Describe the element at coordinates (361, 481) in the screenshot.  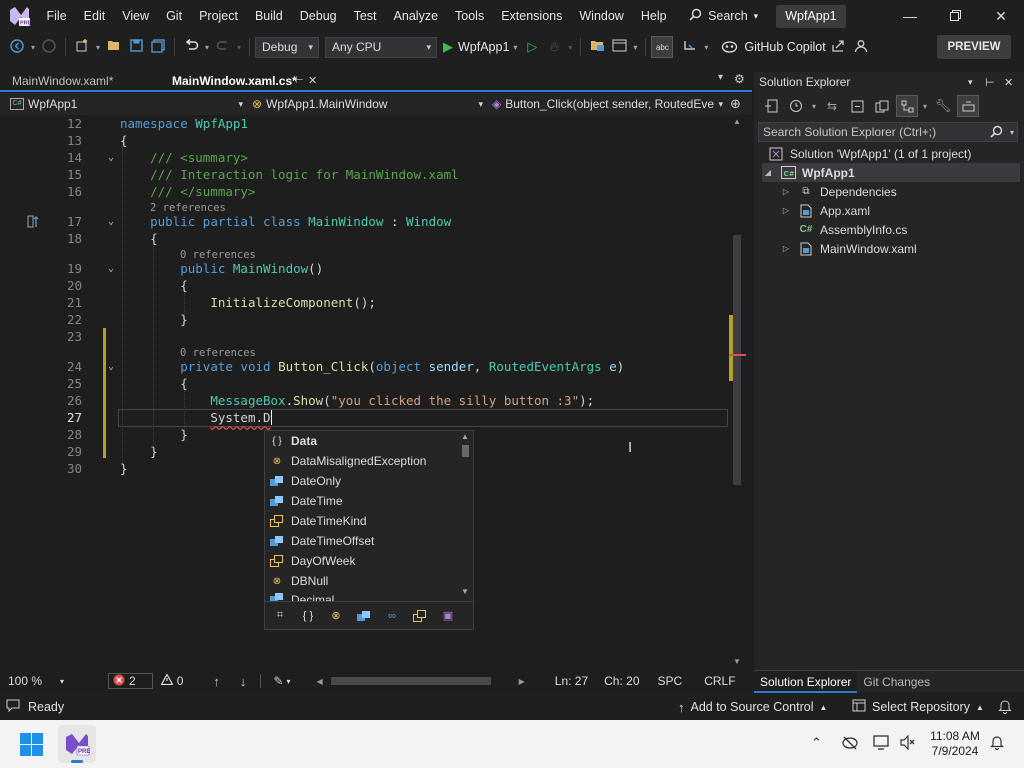
I see `completion-item: DateOnly` at that location.